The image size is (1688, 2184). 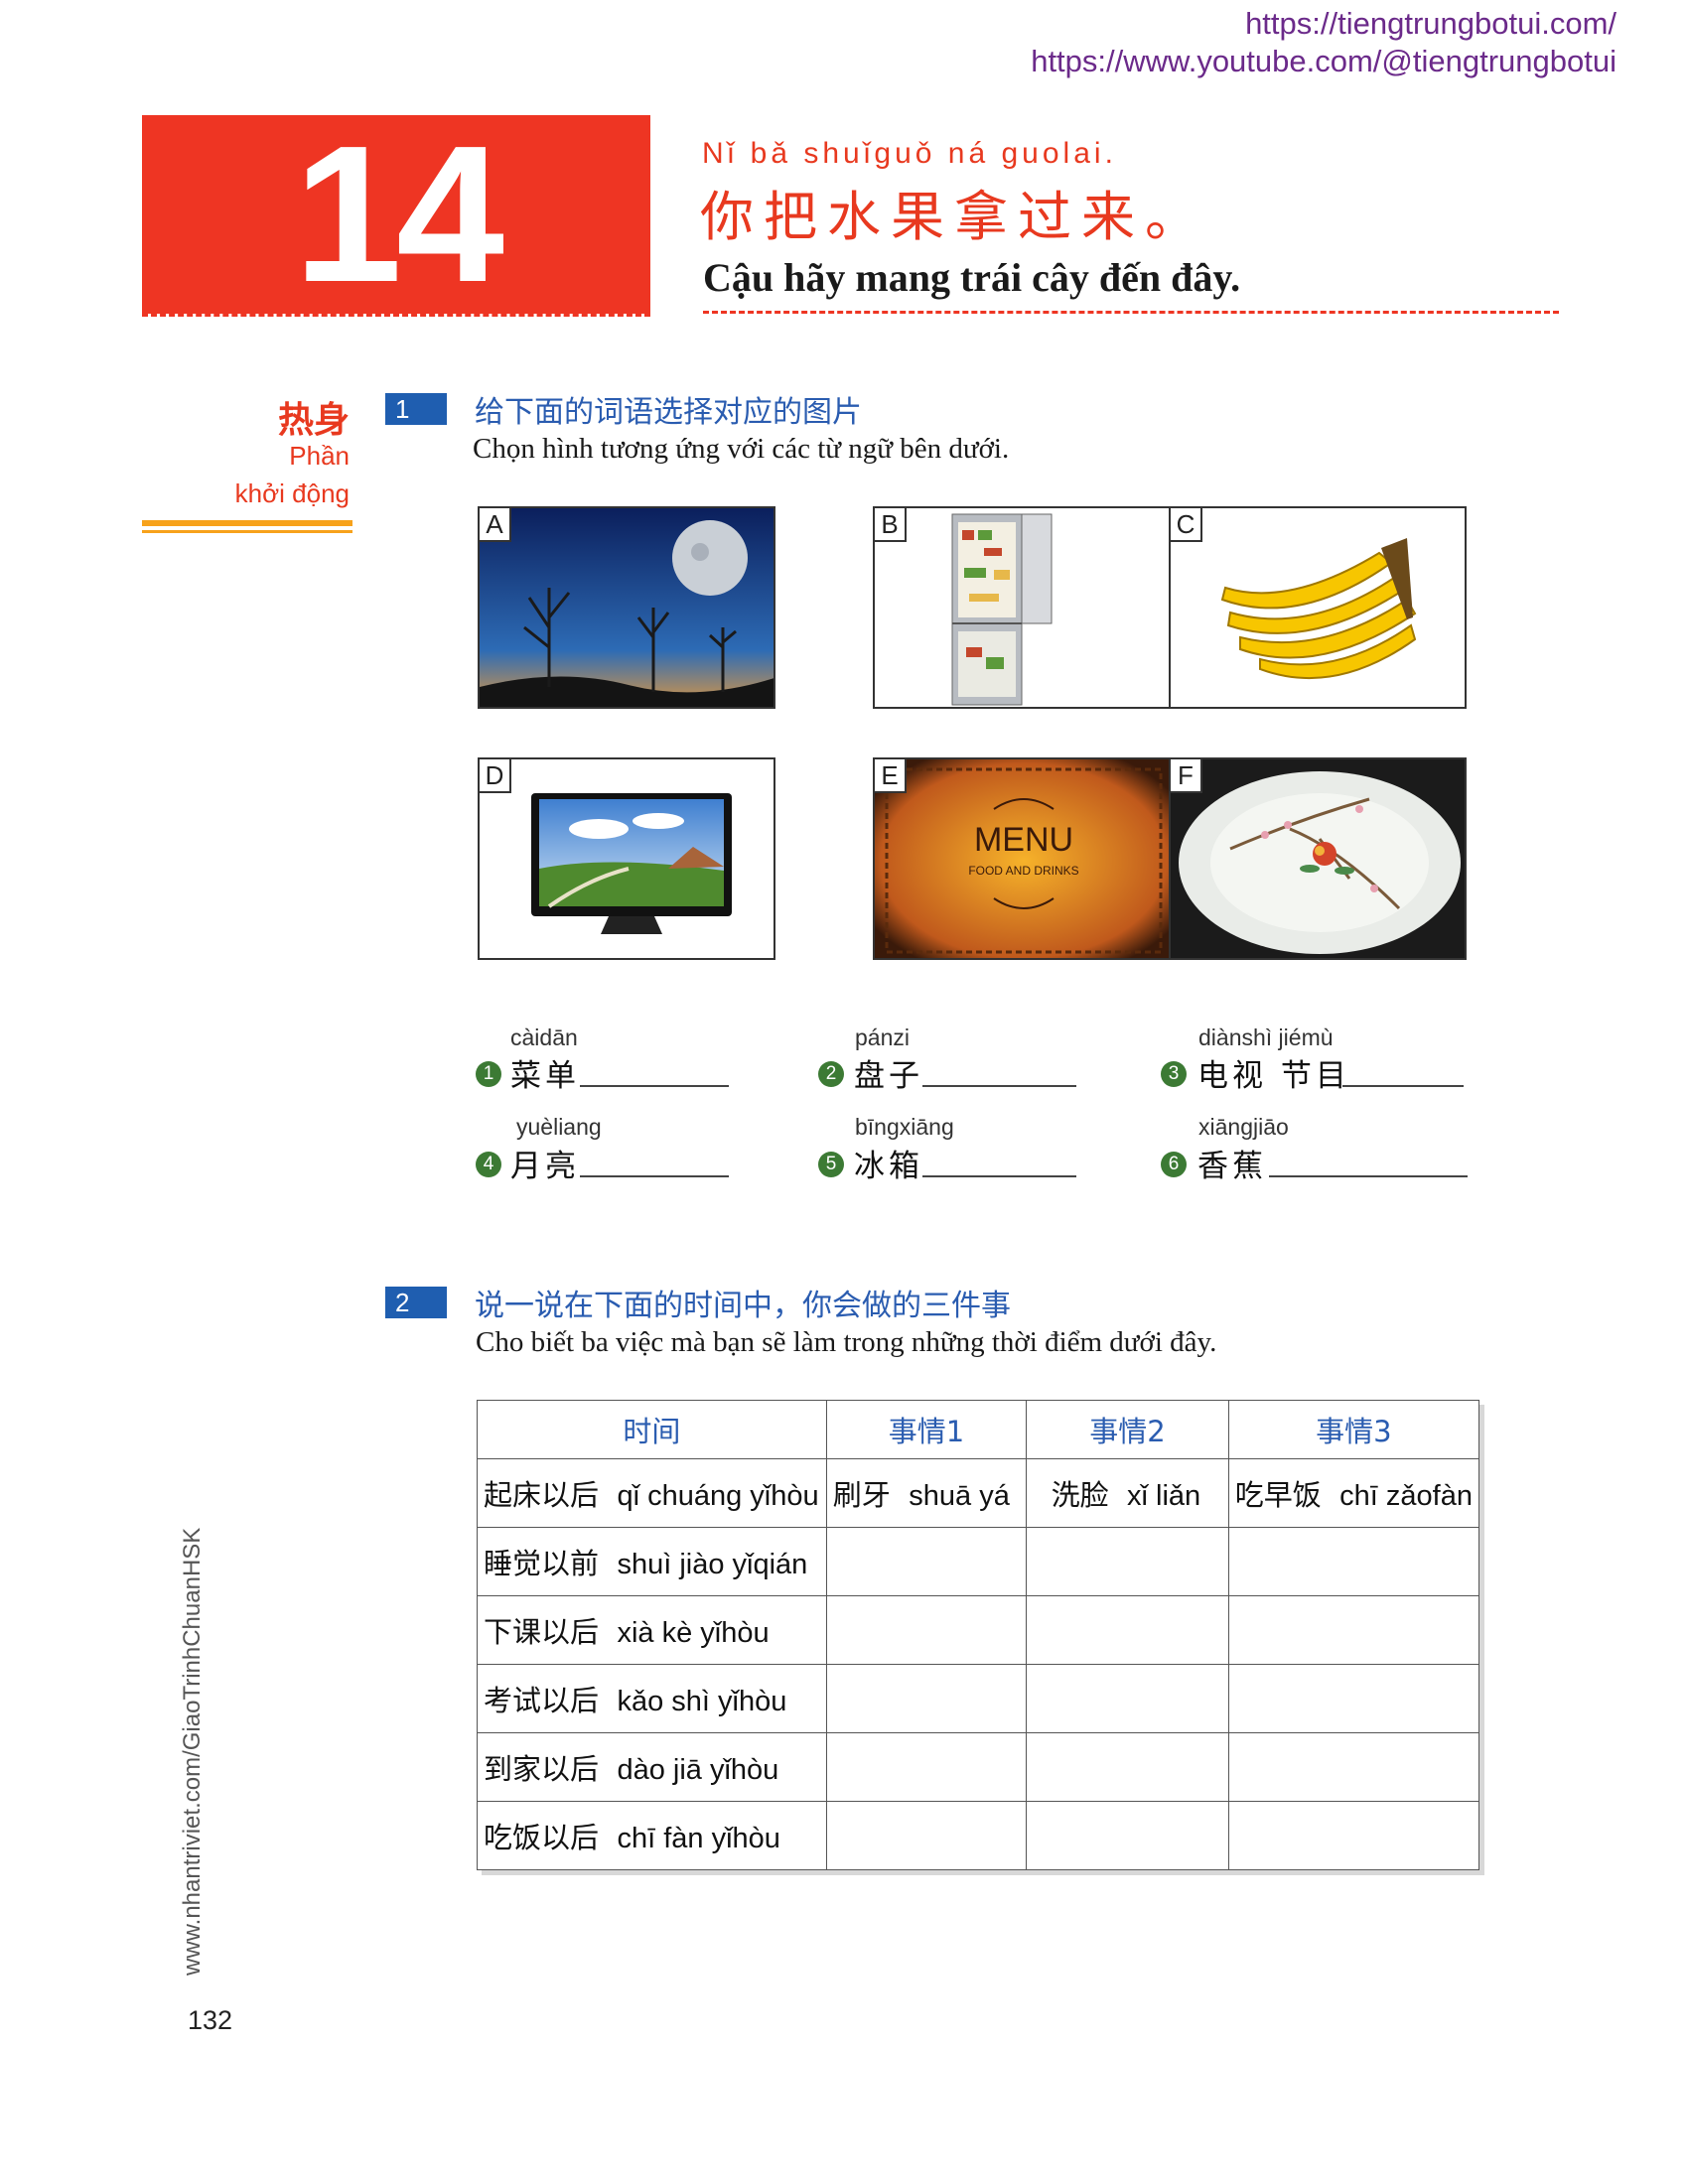 What do you see at coordinates (652, 1835) in the screenshot?
I see `time-cell: 吃饭以后 chī fàn yǐhòu` at bounding box center [652, 1835].